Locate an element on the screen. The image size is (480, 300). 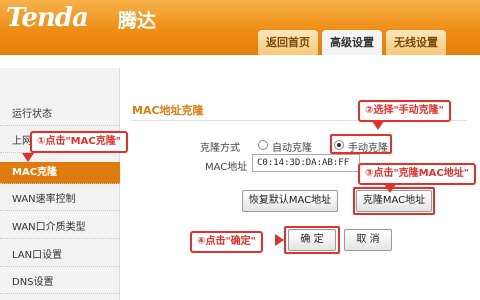
sidebar-item-lan: LAN口设置 is located at coordinates (60, 256).